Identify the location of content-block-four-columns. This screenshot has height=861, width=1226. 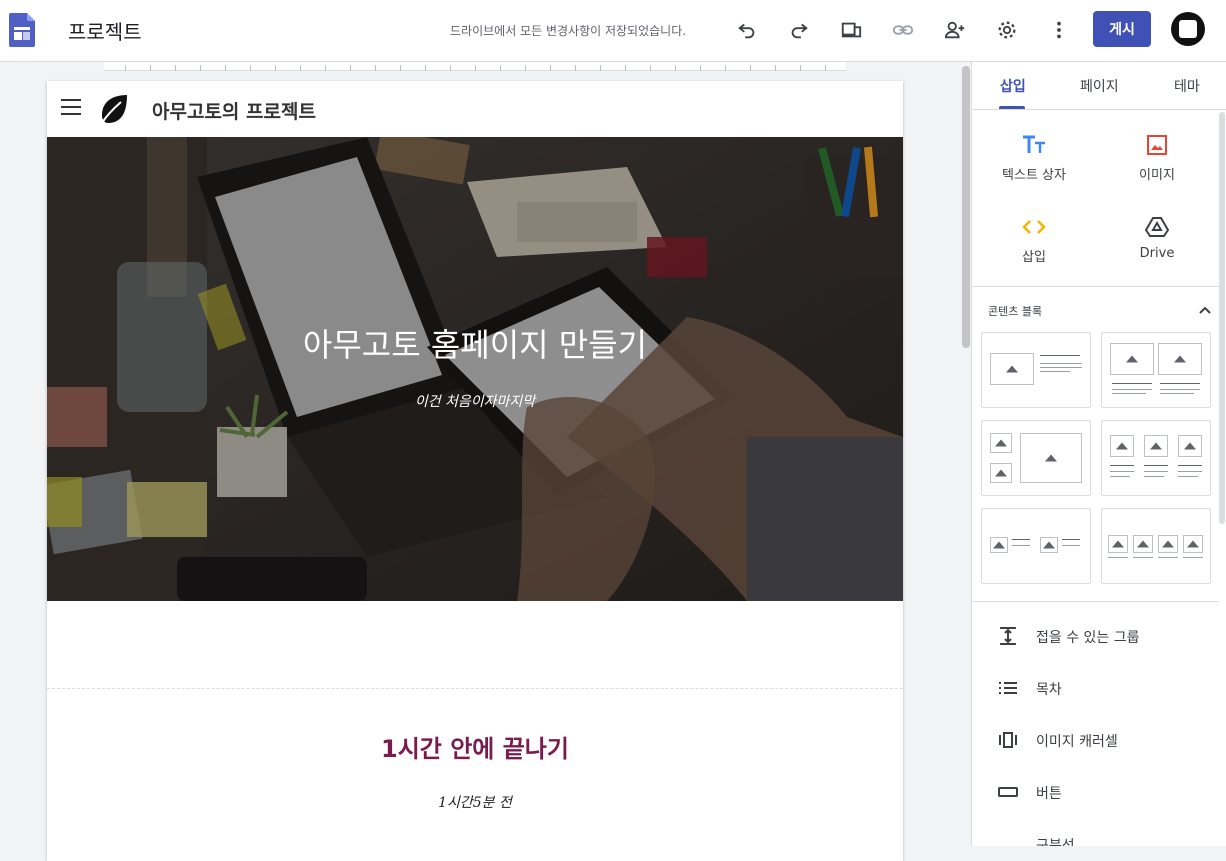
(1156, 546).